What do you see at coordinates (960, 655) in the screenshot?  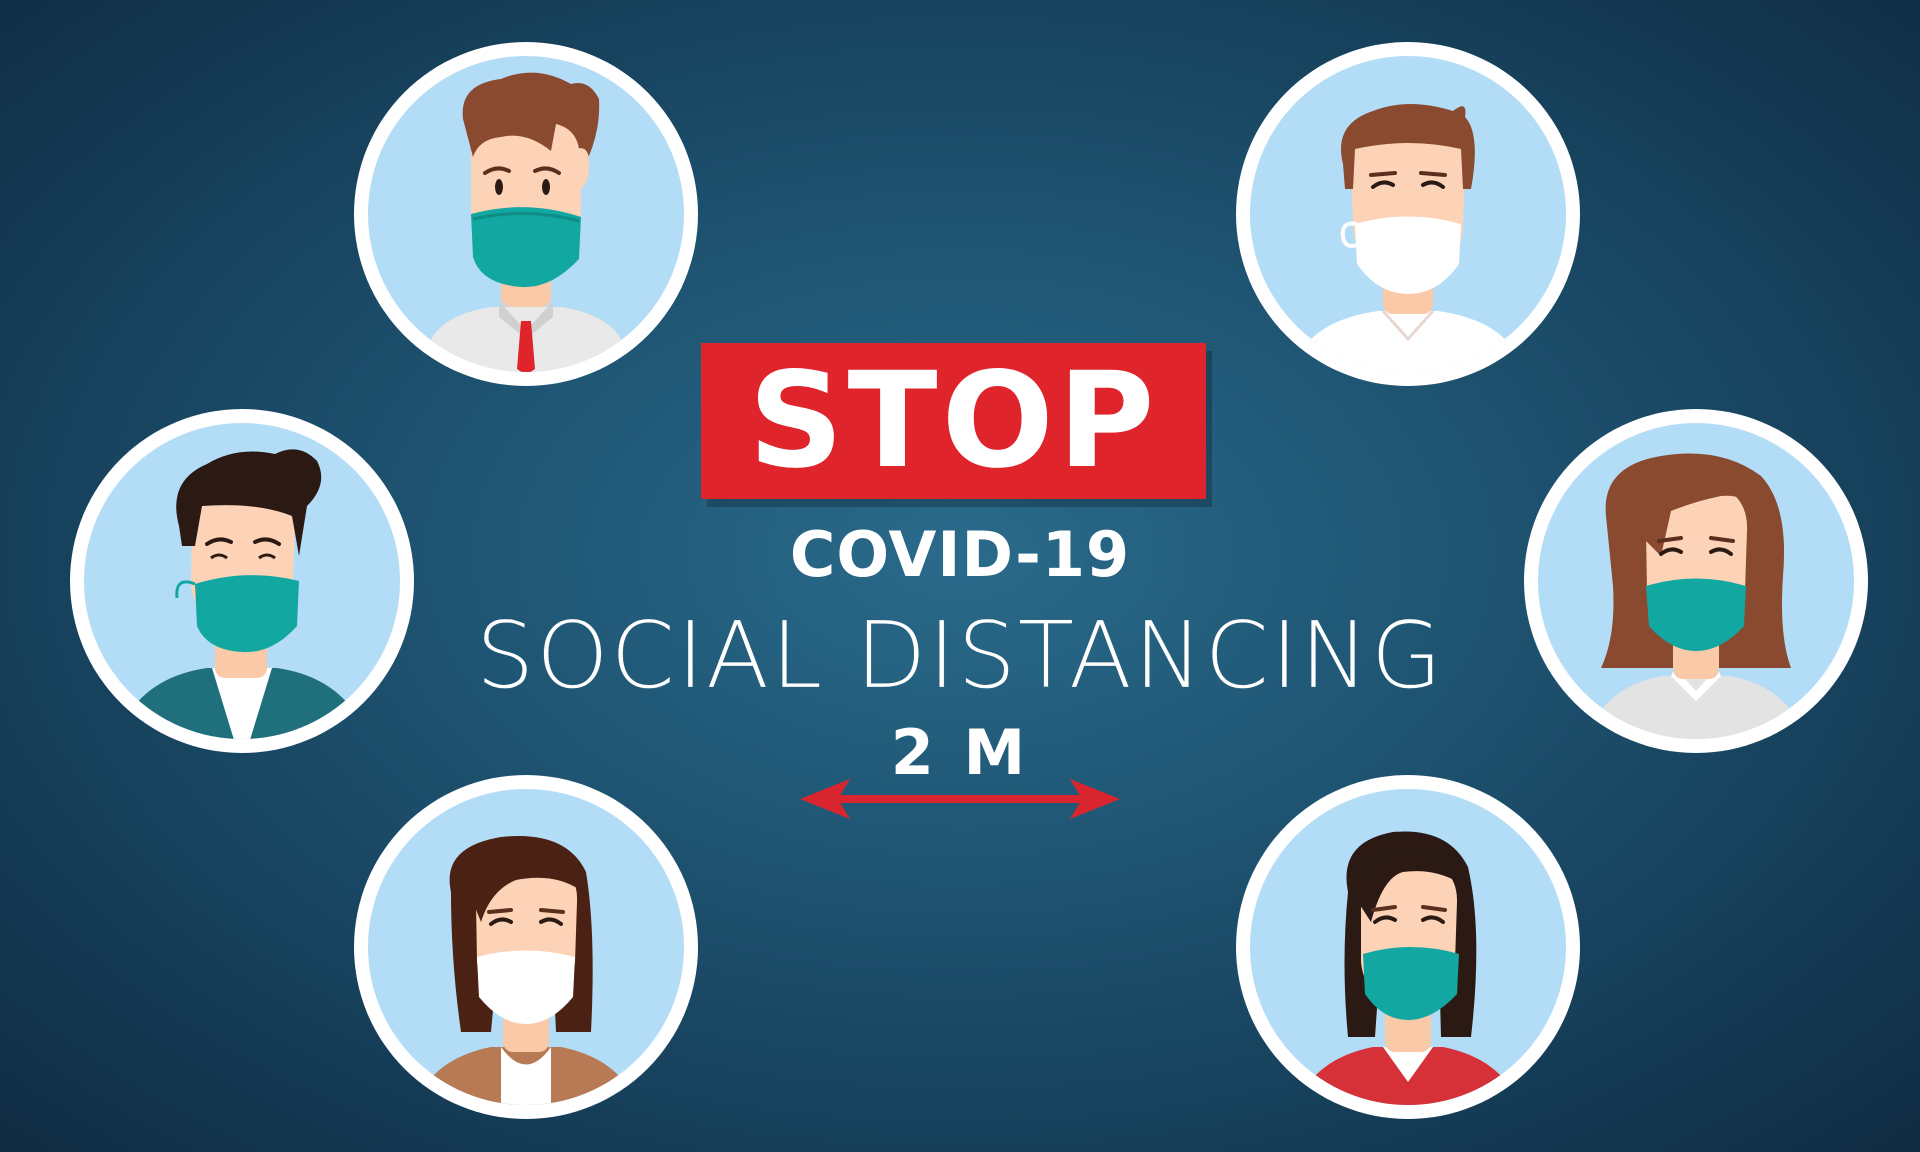 I see `social-distancing-message: SOCIAL DISTANCING` at bounding box center [960, 655].